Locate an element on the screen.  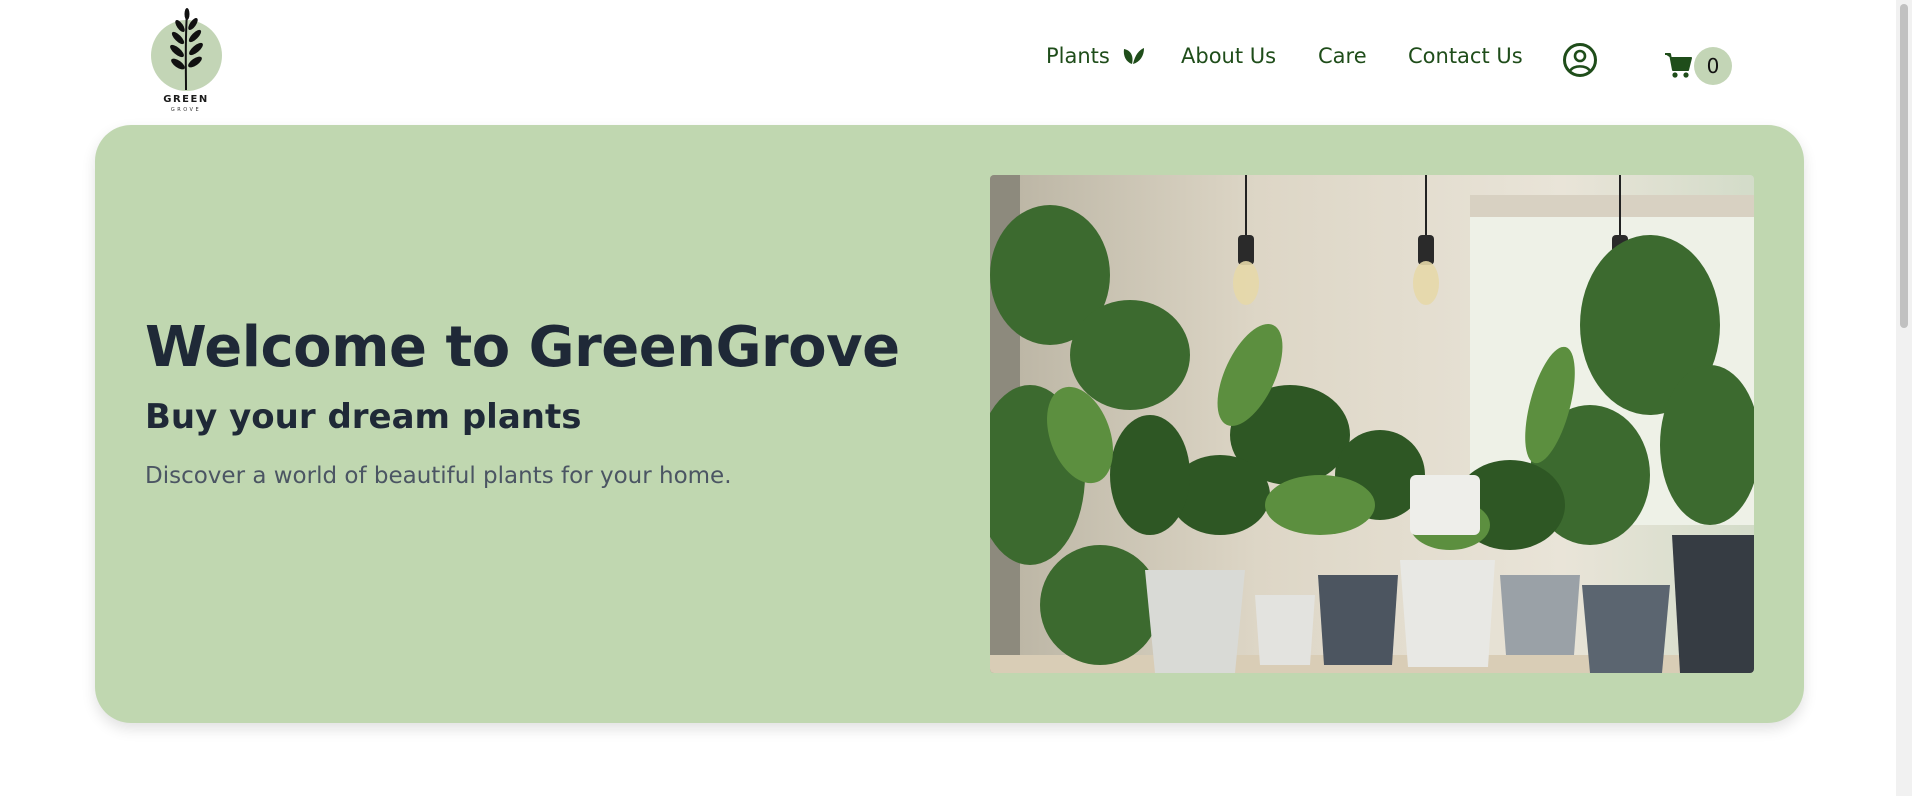
hero-title: Welcome to GreenGrove is located at coordinates (522, 347).